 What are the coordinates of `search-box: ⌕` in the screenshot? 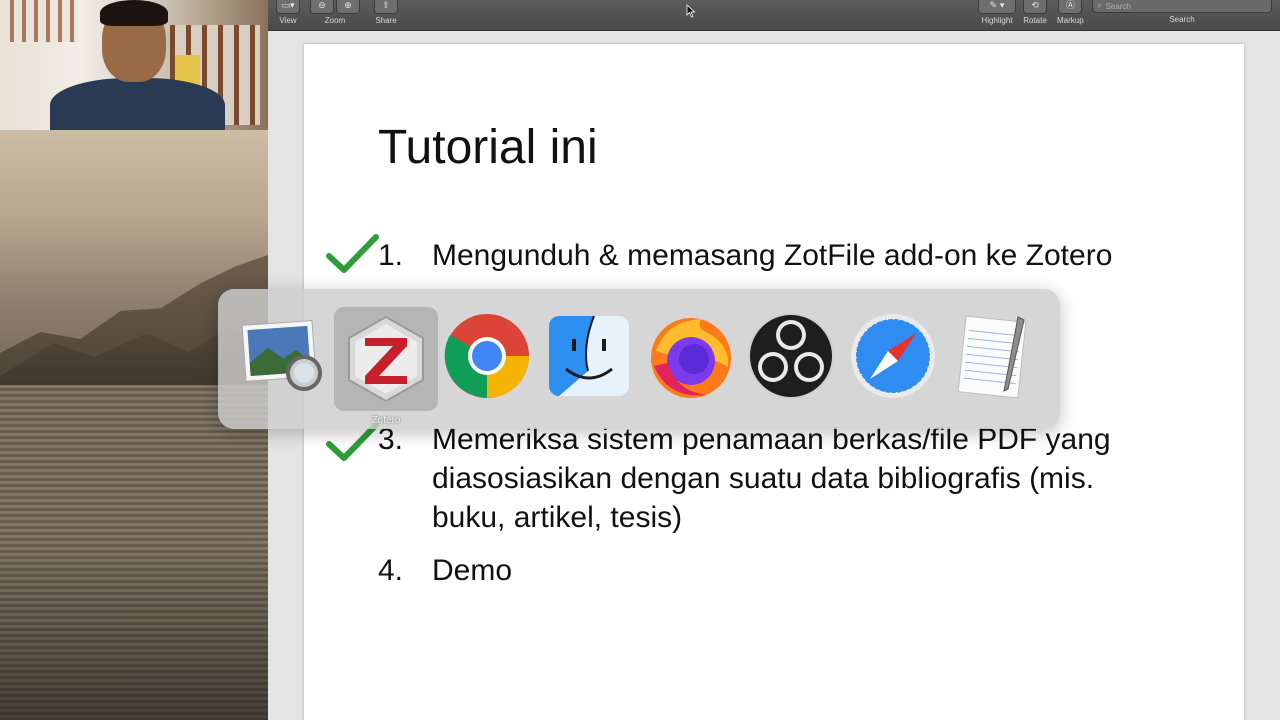 It's located at (1182, 6).